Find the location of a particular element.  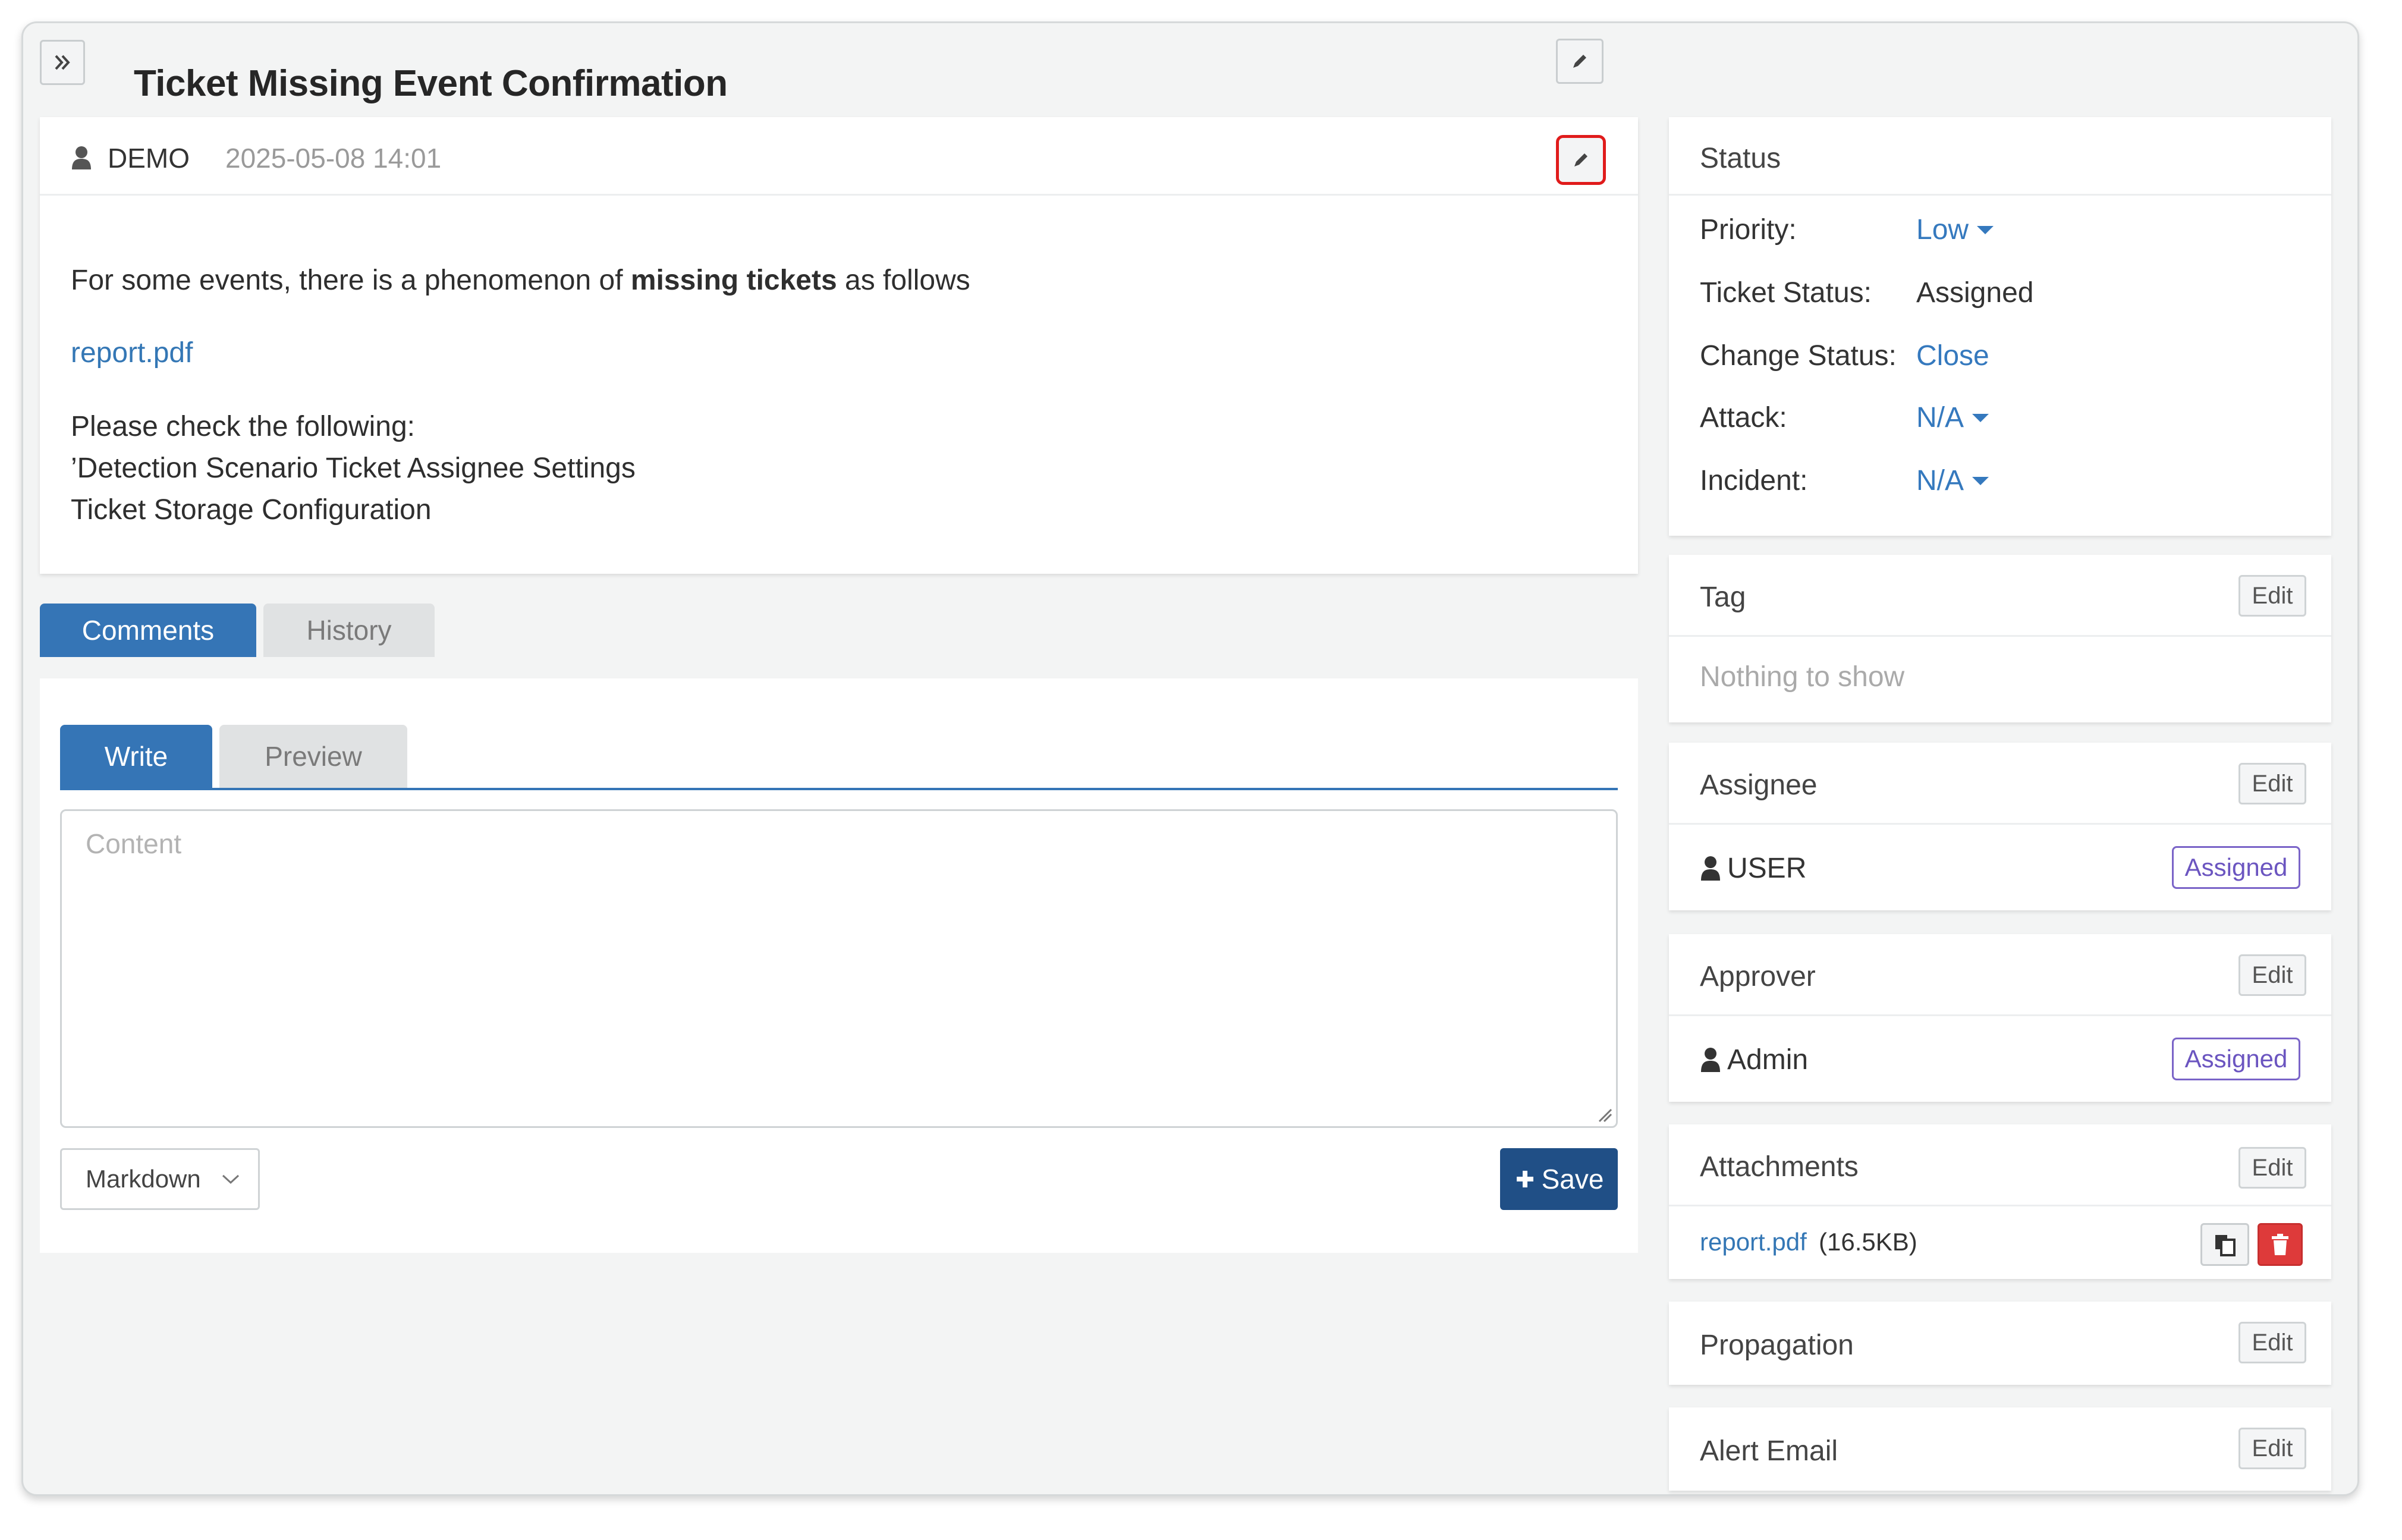

approver-header: Approver Edit is located at coordinates (2000, 975).